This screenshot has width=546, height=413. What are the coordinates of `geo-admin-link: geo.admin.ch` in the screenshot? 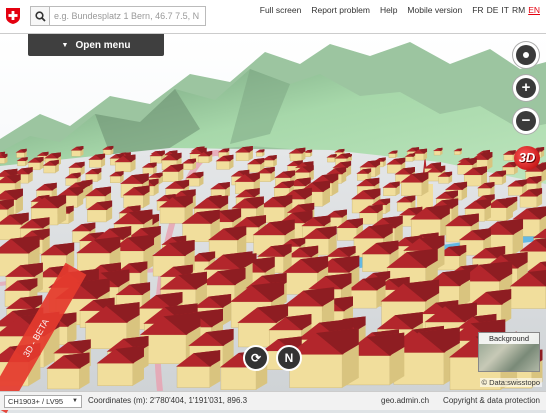 It's located at (405, 400).